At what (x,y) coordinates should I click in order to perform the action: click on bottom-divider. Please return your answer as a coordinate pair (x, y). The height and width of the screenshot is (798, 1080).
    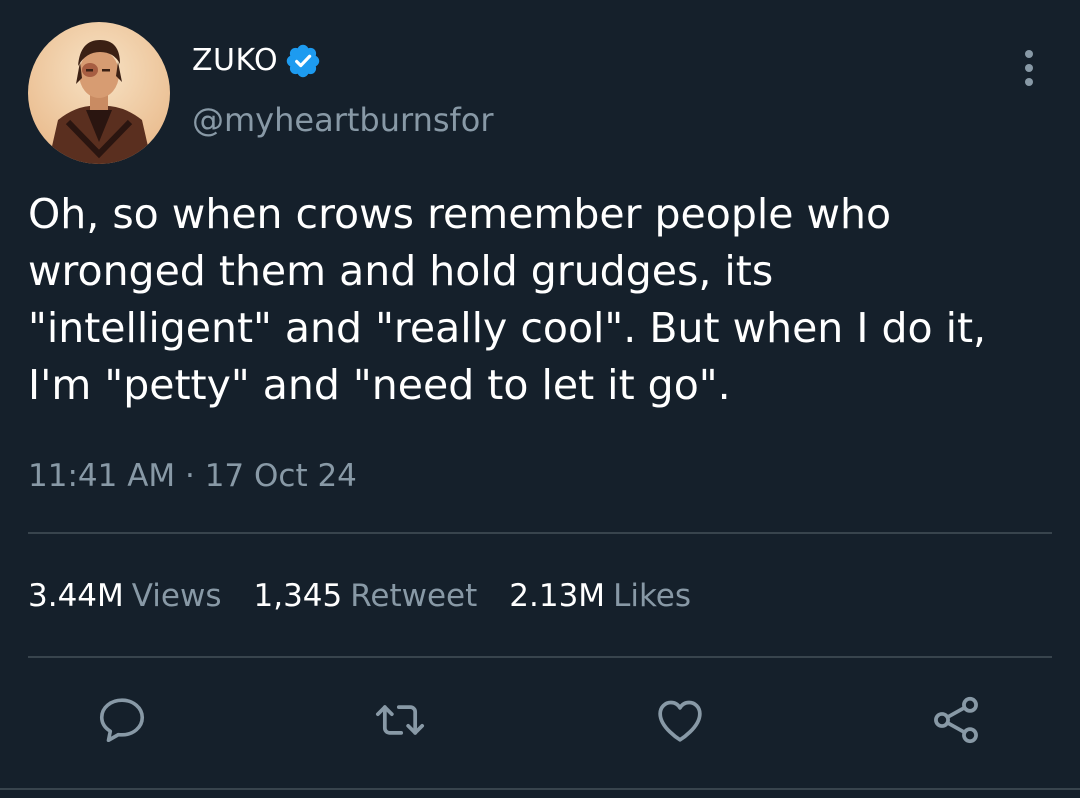
    Looking at the image, I should click on (540, 789).